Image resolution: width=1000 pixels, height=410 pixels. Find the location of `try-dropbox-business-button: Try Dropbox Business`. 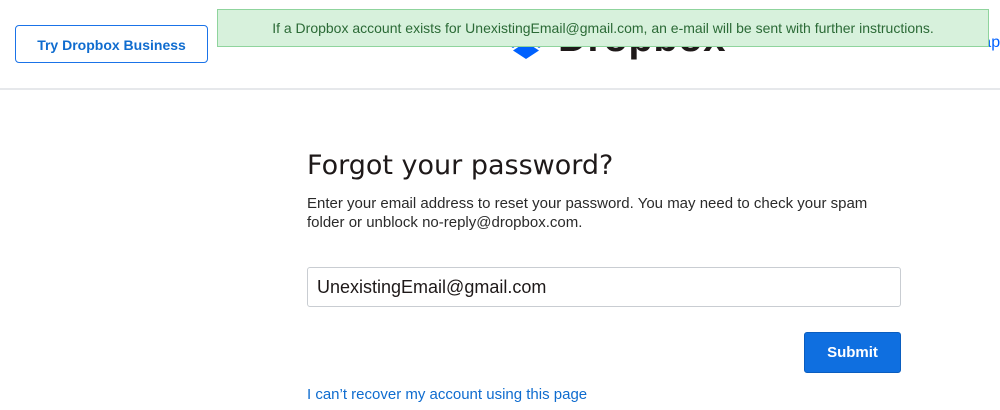

try-dropbox-business-button: Try Dropbox Business is located at coordinates (111, 44).